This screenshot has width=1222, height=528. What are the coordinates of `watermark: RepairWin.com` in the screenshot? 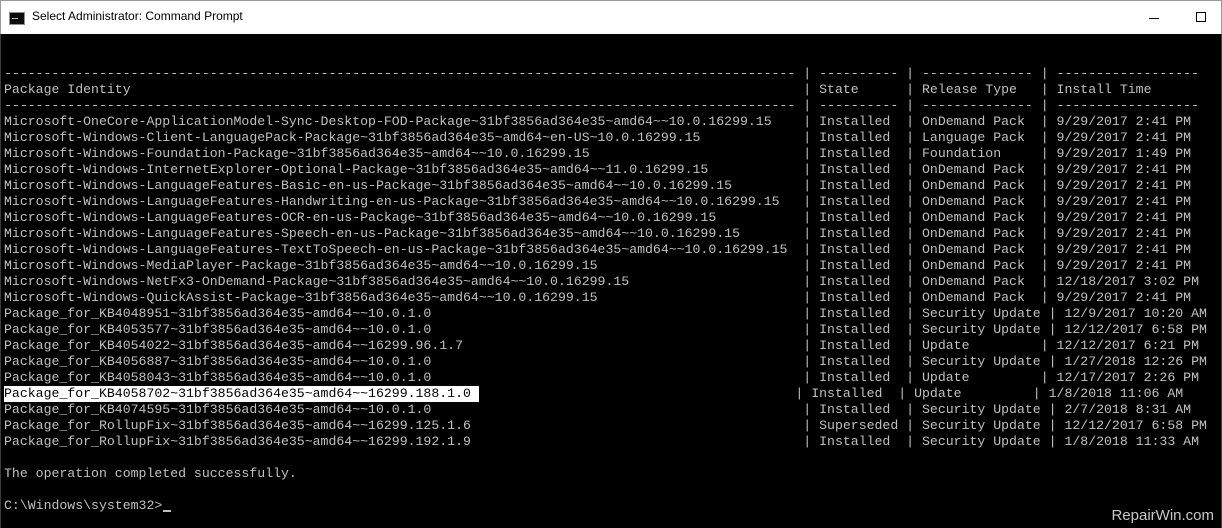 It's located at (1162, 515).